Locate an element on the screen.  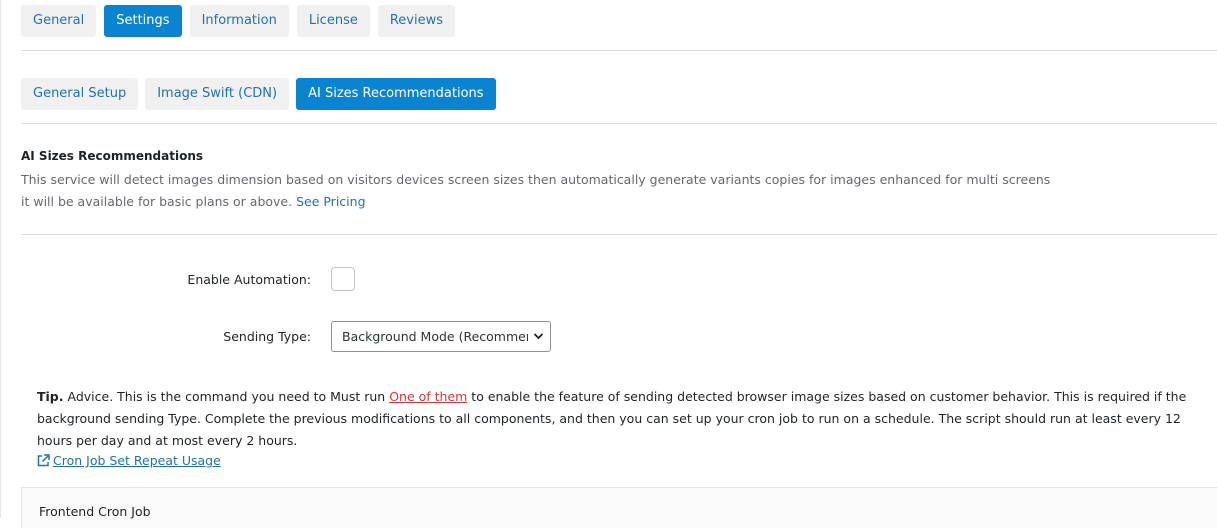
section-title: AI Sizes Recommendations is located at coordinates (112, 156).